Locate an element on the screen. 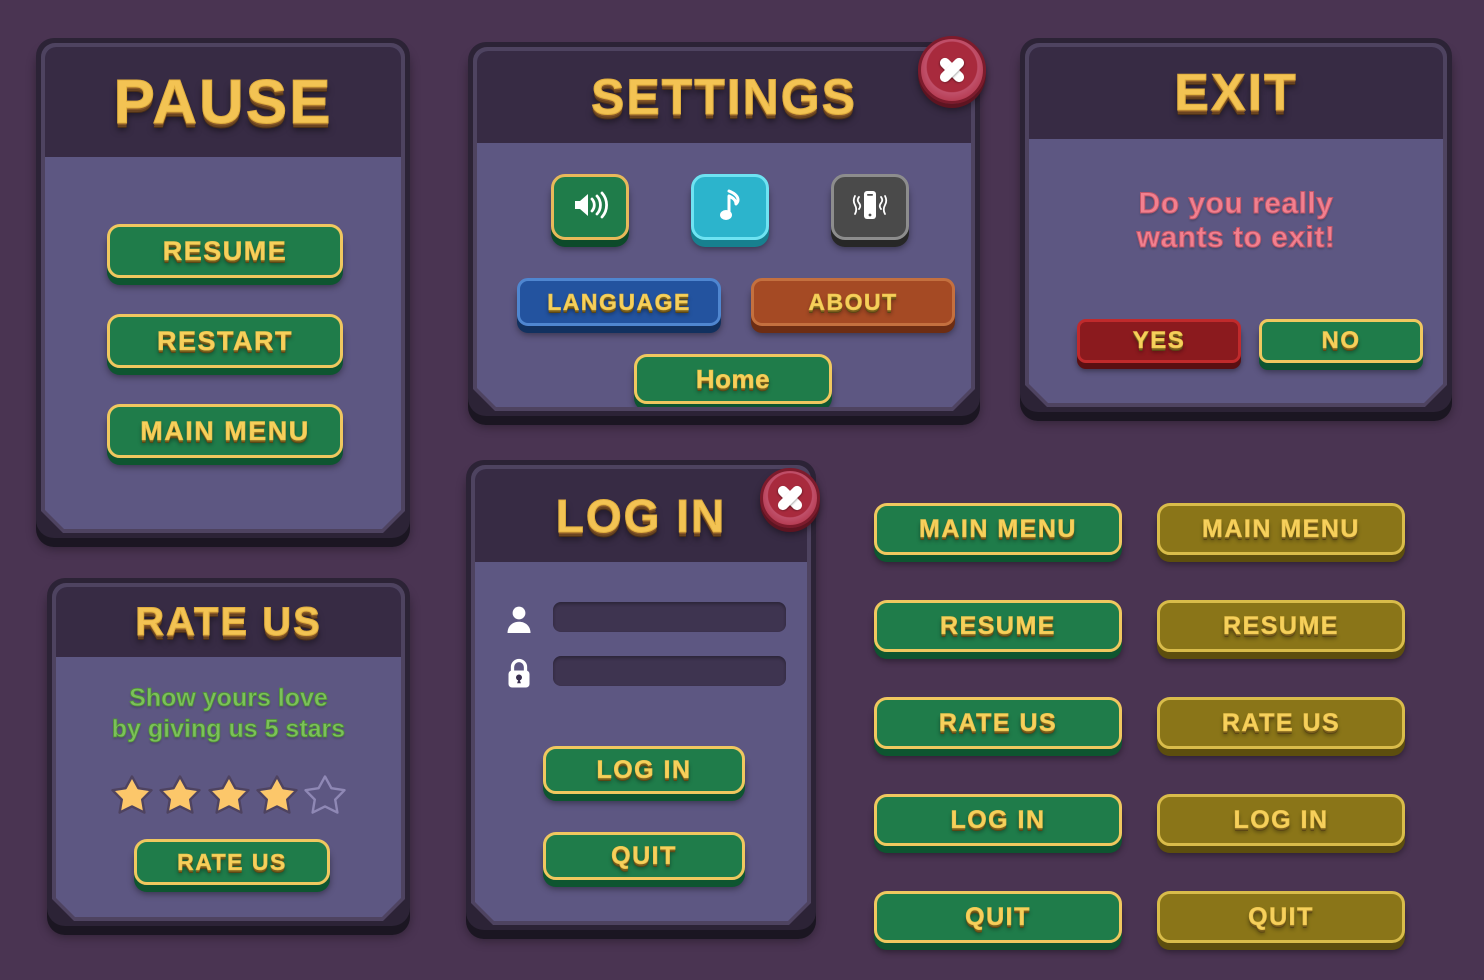 This screenshot has width=1484, height=980. panel-inner: SETTINGS LANGUAGE ABOUT Home is located at coordinates (724, 229).